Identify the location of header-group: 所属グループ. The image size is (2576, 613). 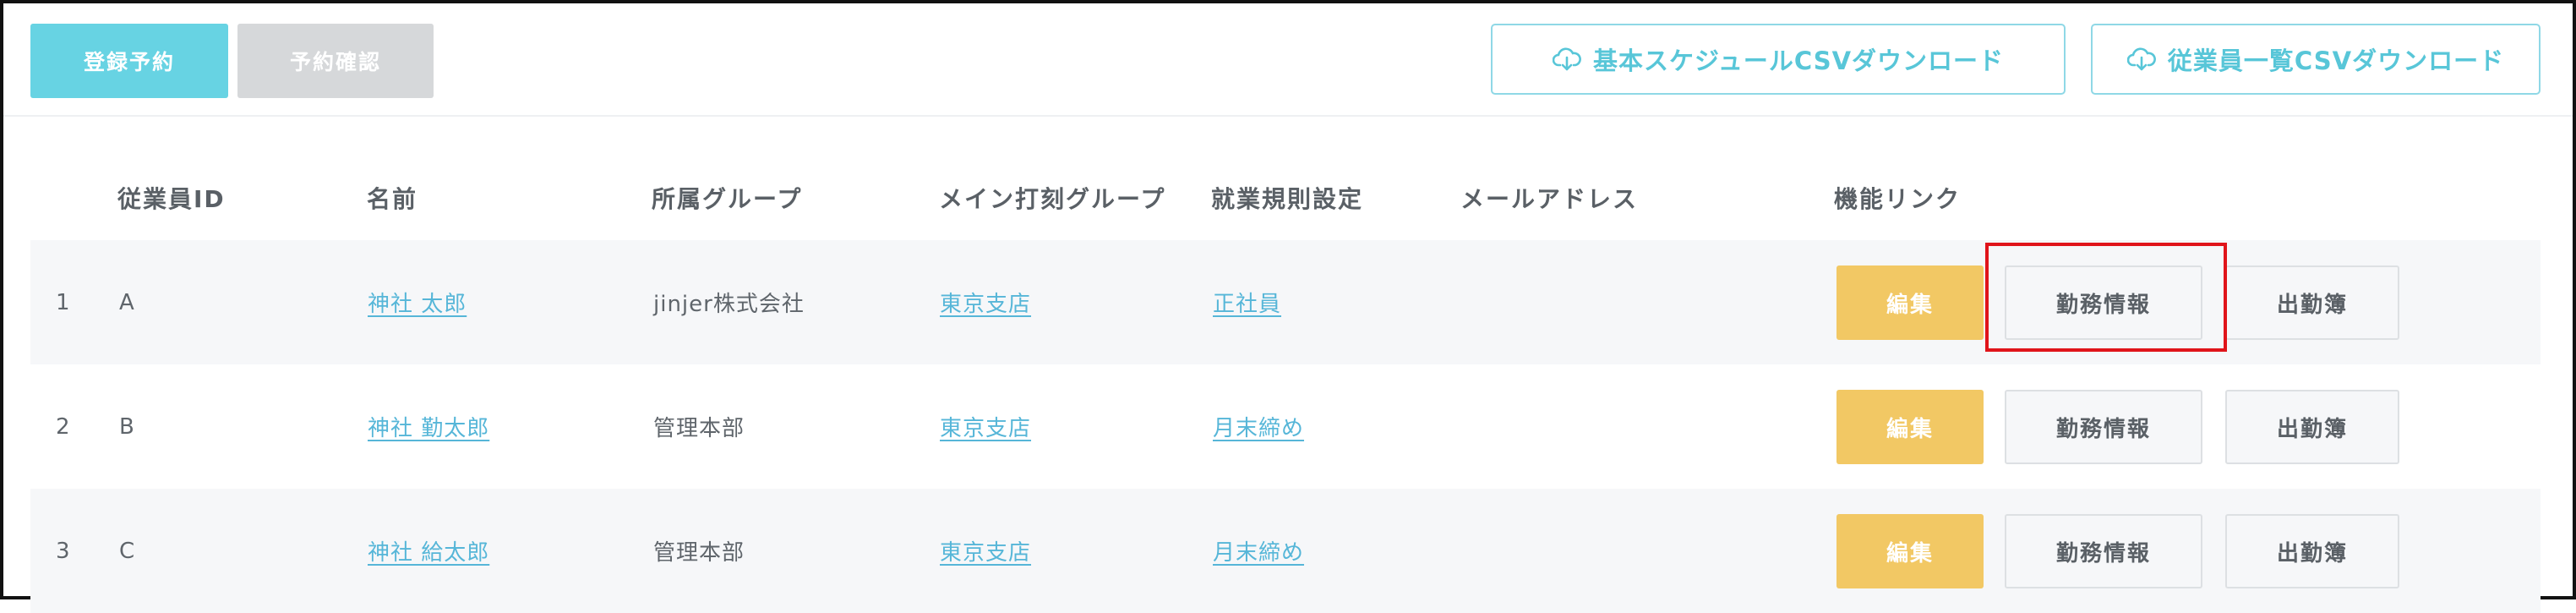
(727, 199).